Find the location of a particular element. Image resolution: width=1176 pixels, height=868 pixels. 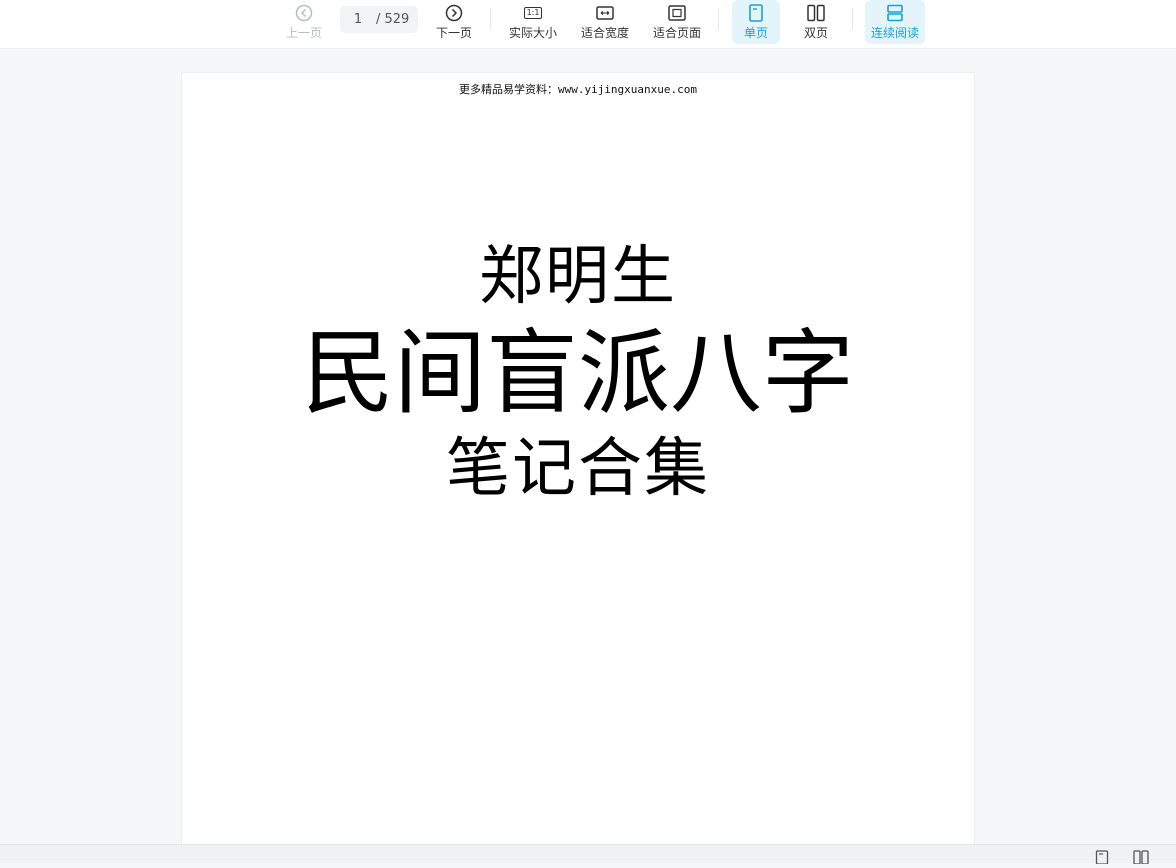

double-page-mode-button: 双页 is located at coordinates (816, 22).